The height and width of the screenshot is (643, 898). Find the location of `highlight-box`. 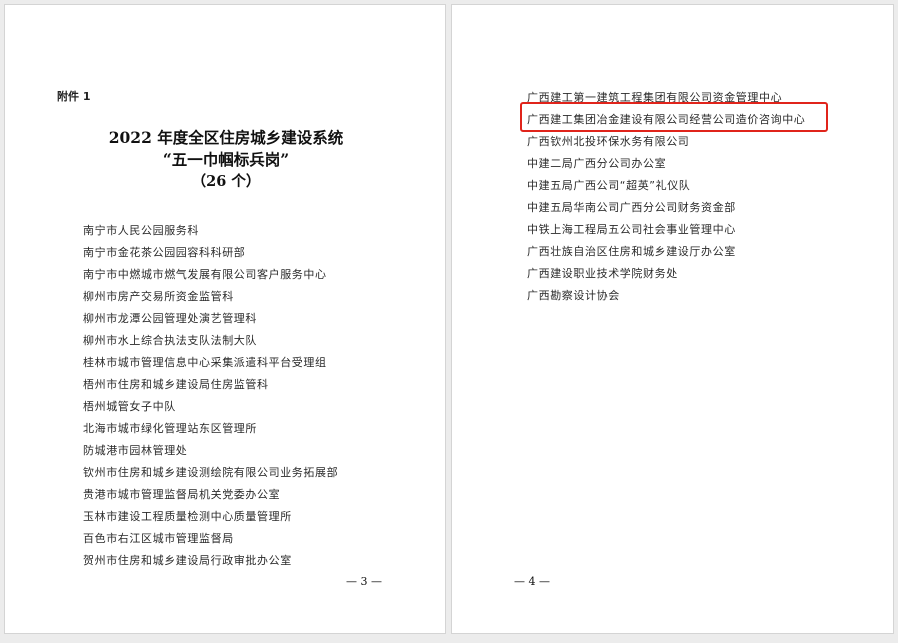

highlight-box is located at coordinates (674, 117).